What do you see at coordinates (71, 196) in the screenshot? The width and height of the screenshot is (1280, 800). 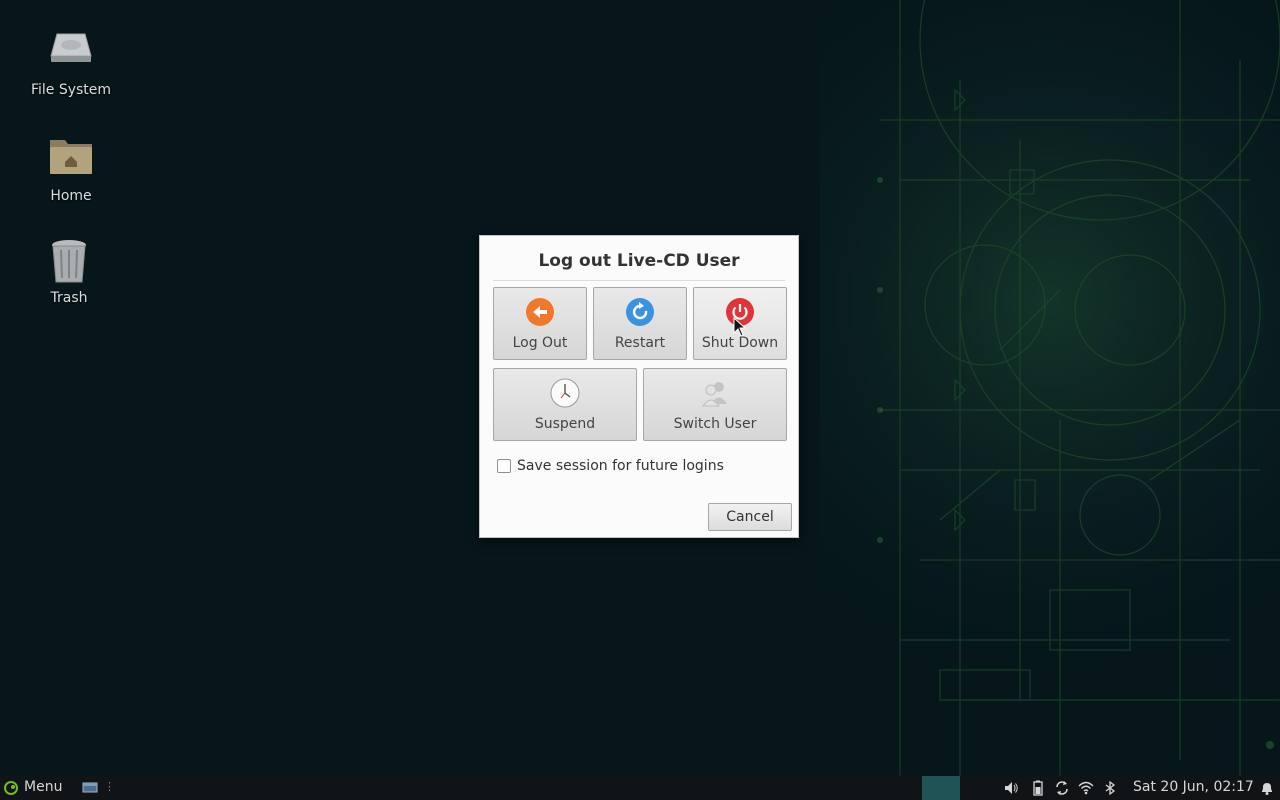 I see `desktop-icon-label: Home` at bounding box center [71, 196].